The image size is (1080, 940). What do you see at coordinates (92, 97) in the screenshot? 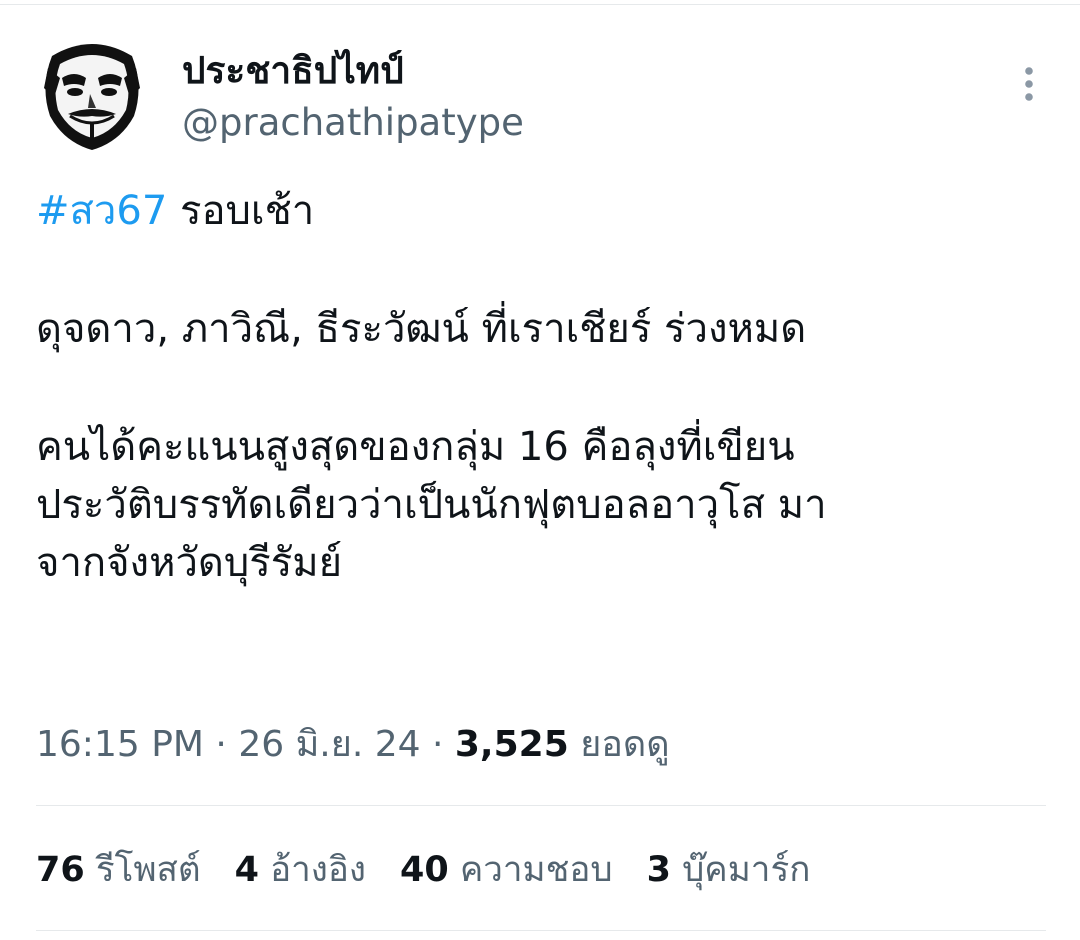
I see `guy-fawkes-mask-icon` at bounding box center [92, 97].